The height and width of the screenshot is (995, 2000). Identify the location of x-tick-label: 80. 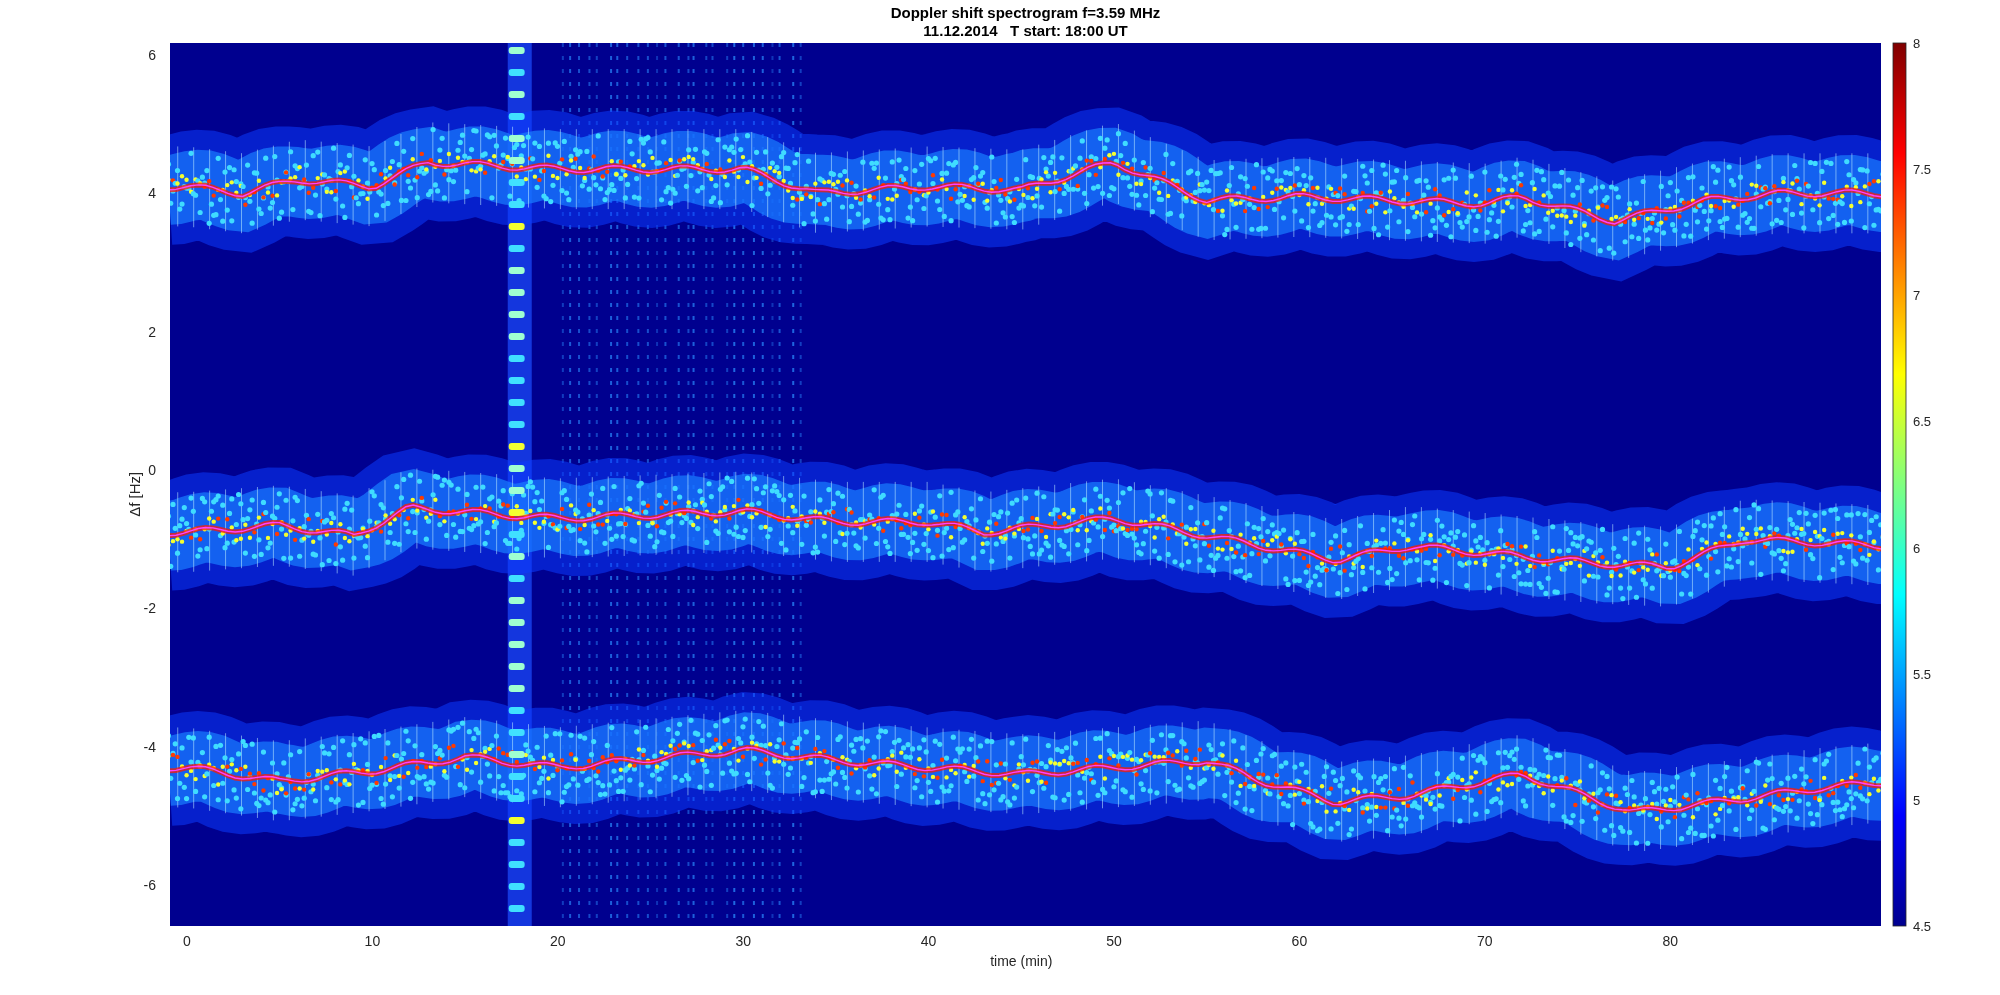
(1670, 941).